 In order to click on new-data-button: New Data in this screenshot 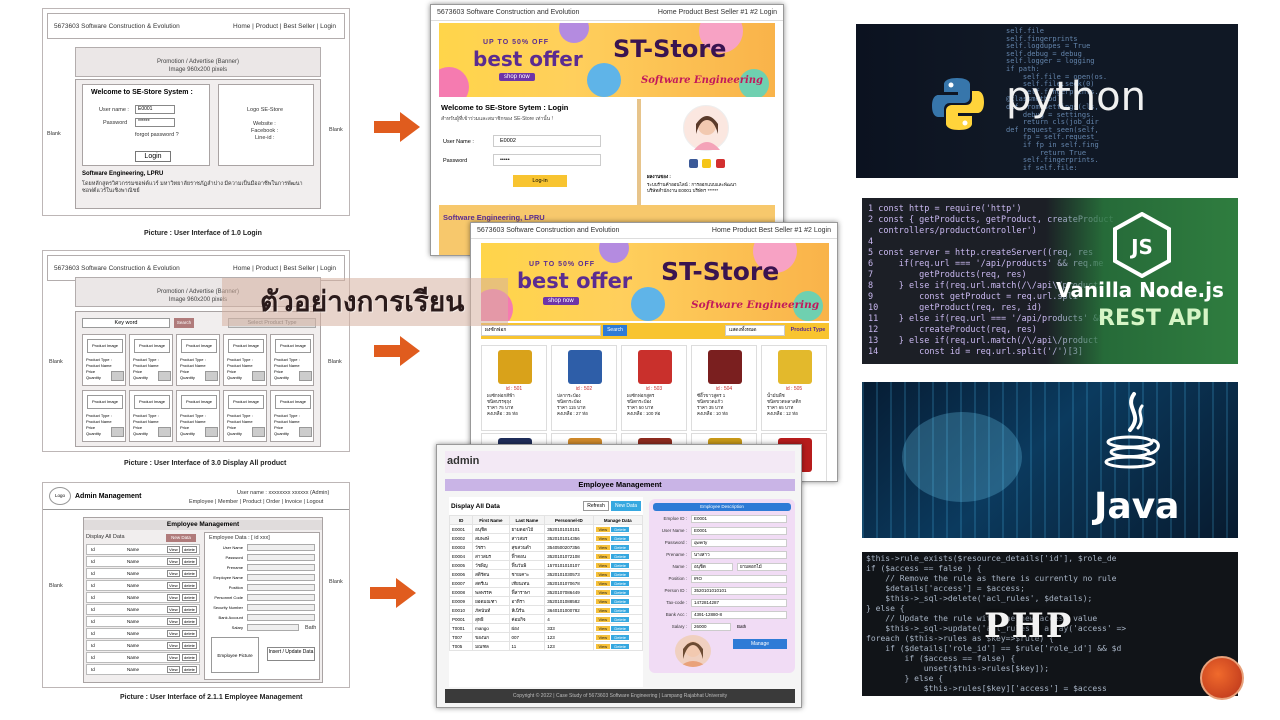, I will do `click(181, 538)`.